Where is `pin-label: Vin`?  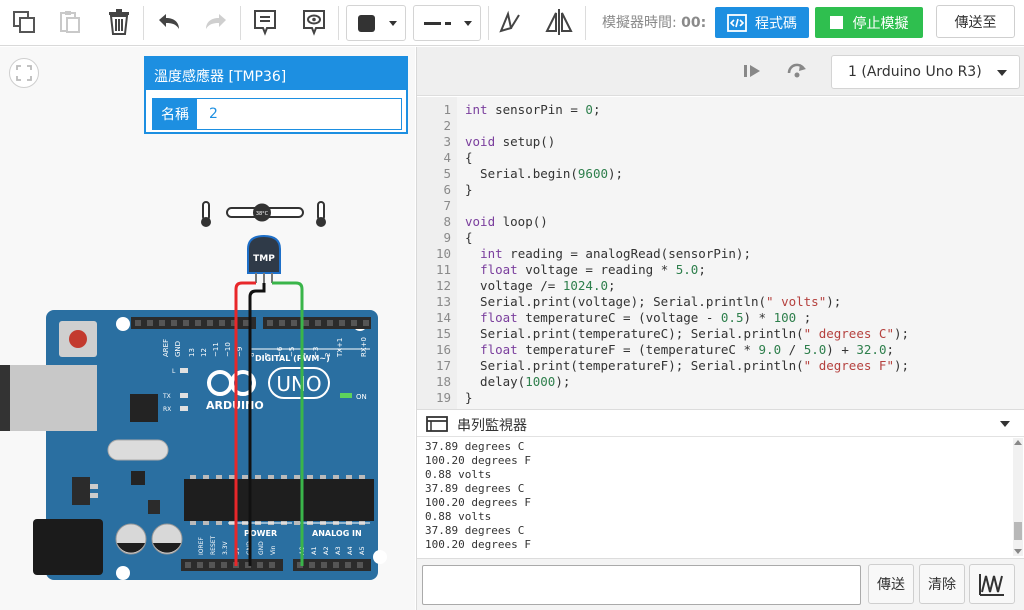
pin-label: Vin is located at coordinates (273, 550).